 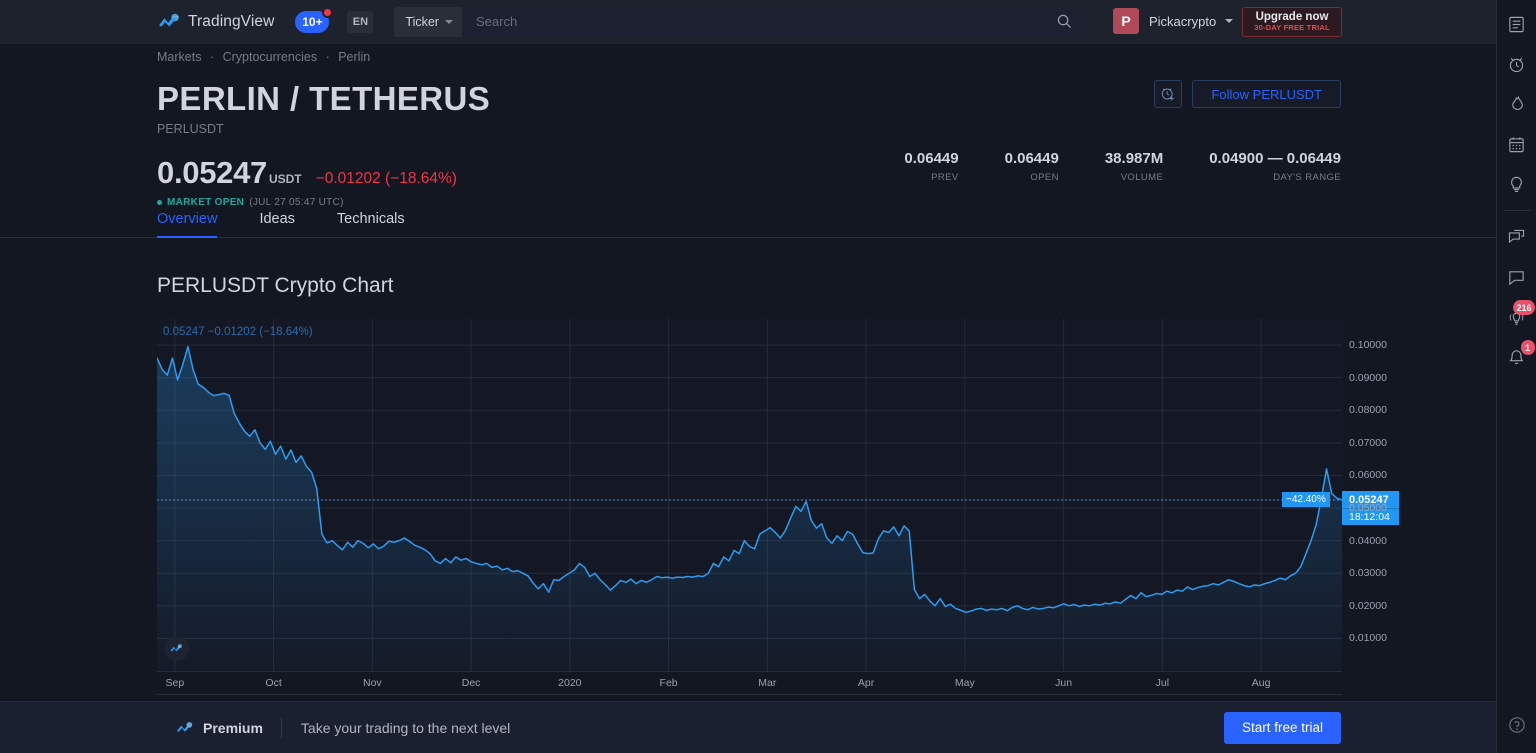 I want to click on follow-symbol-button: Follow PERLUSDT, so click(x=1266, y=94).